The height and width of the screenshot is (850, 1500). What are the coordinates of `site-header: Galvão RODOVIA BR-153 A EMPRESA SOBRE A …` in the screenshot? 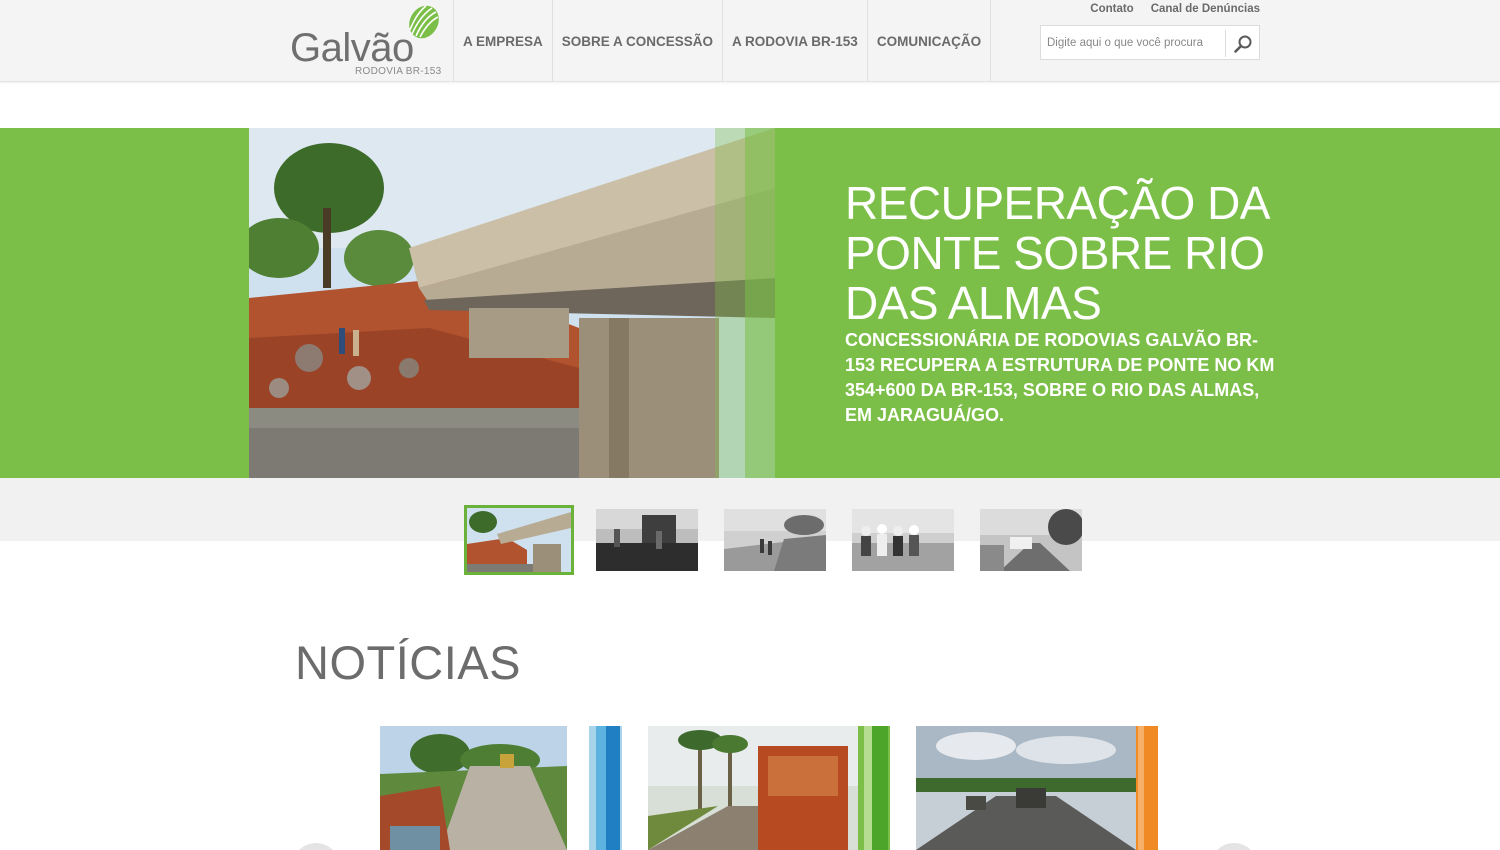 It's located at (750, 41).